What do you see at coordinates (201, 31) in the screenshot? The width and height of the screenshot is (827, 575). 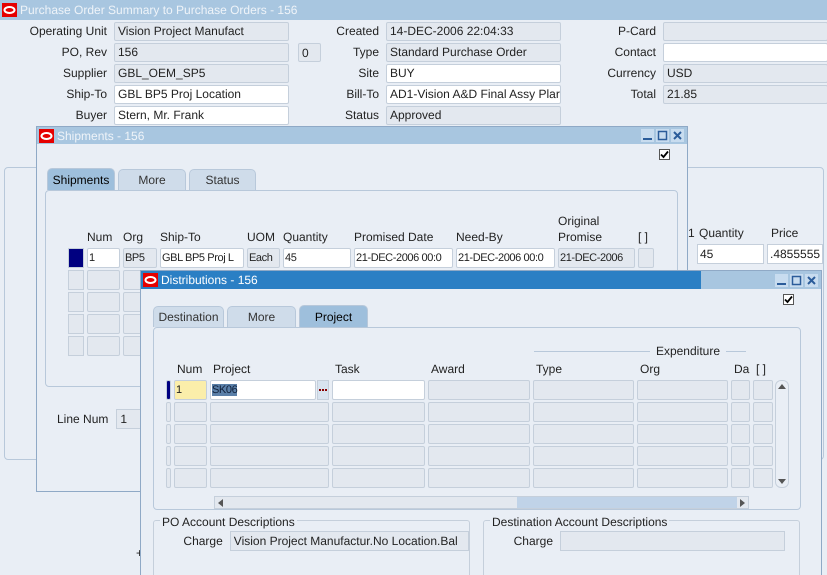 I see `text-field: Vision Project Manufact` at bounding box center [201, 31].